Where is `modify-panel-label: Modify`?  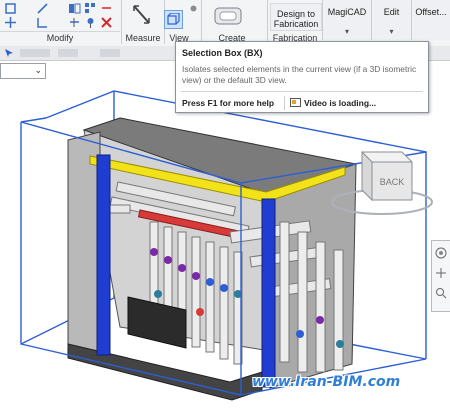 modify-panel-label: Modify is located at coordinates (60, 38).